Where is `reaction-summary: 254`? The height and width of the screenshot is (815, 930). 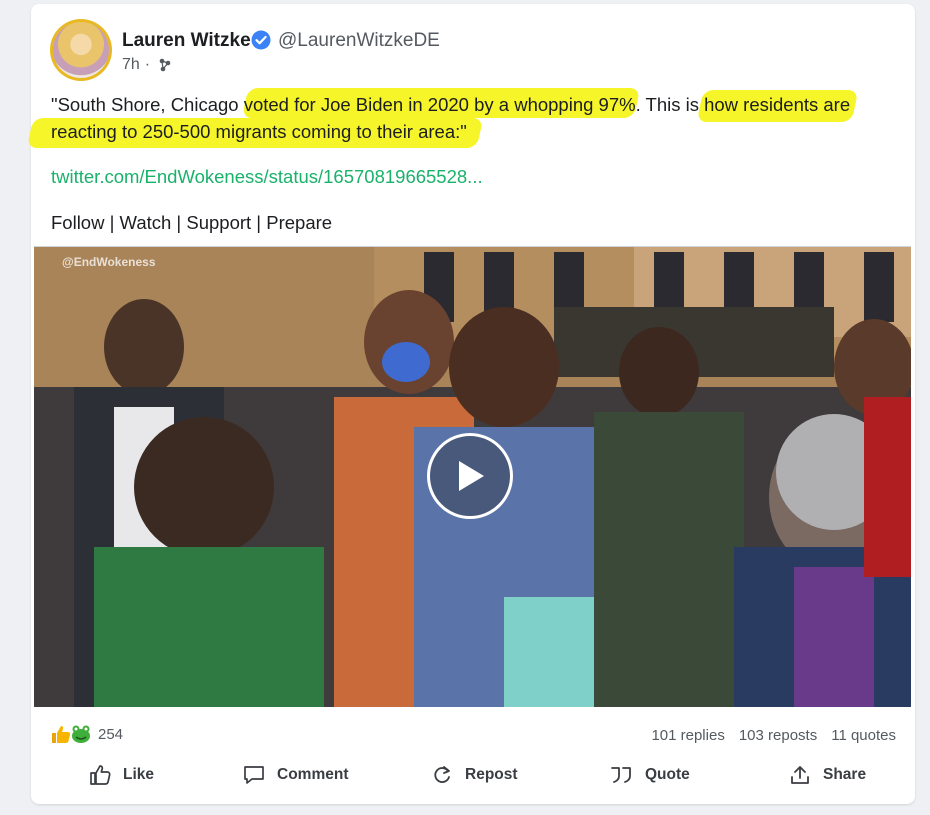
reaction-summary: 254 is located at coordinates (86, 734).